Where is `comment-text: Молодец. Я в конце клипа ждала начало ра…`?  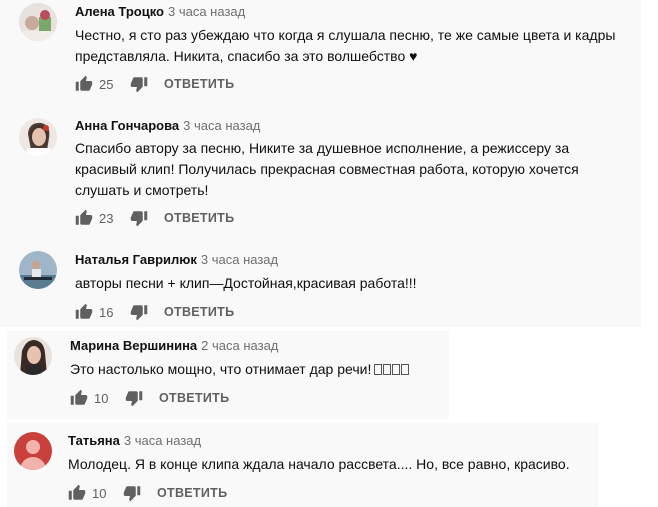
comment-text: Молодец. Я в конце клипа ждала начало ра… is located at coordinates (319, 464).